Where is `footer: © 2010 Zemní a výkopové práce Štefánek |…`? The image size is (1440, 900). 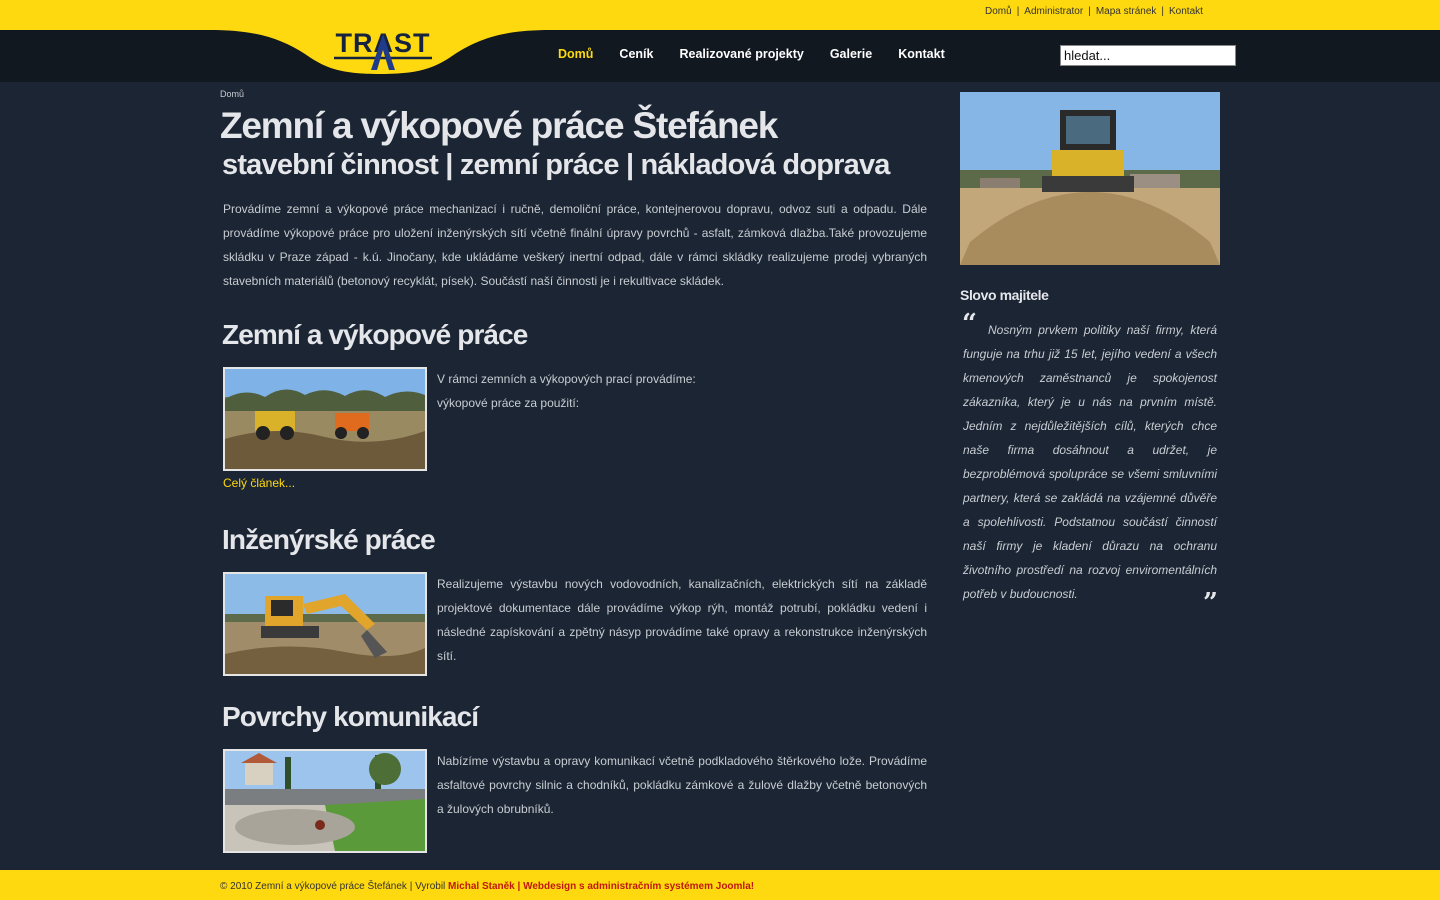 footer: © 2010 Zemní a výkopové práce Štefánek |… is located at coordinates (720, 885).